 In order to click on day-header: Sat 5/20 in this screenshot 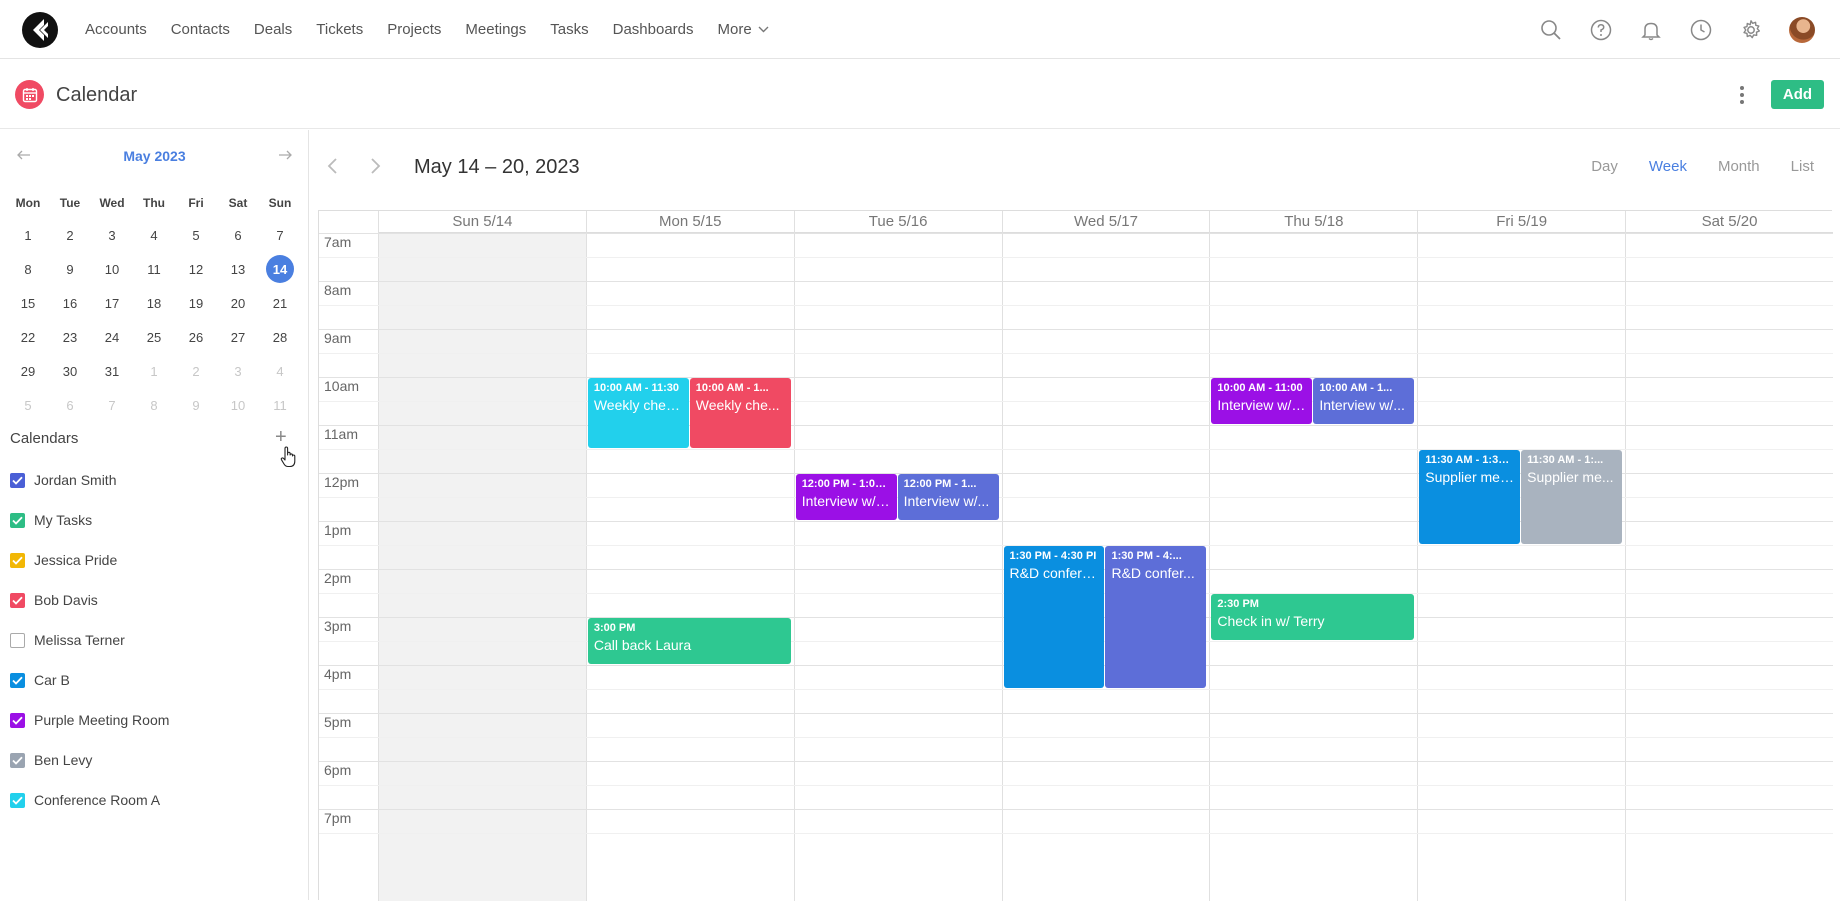, I will do `click(1729, 222)`.